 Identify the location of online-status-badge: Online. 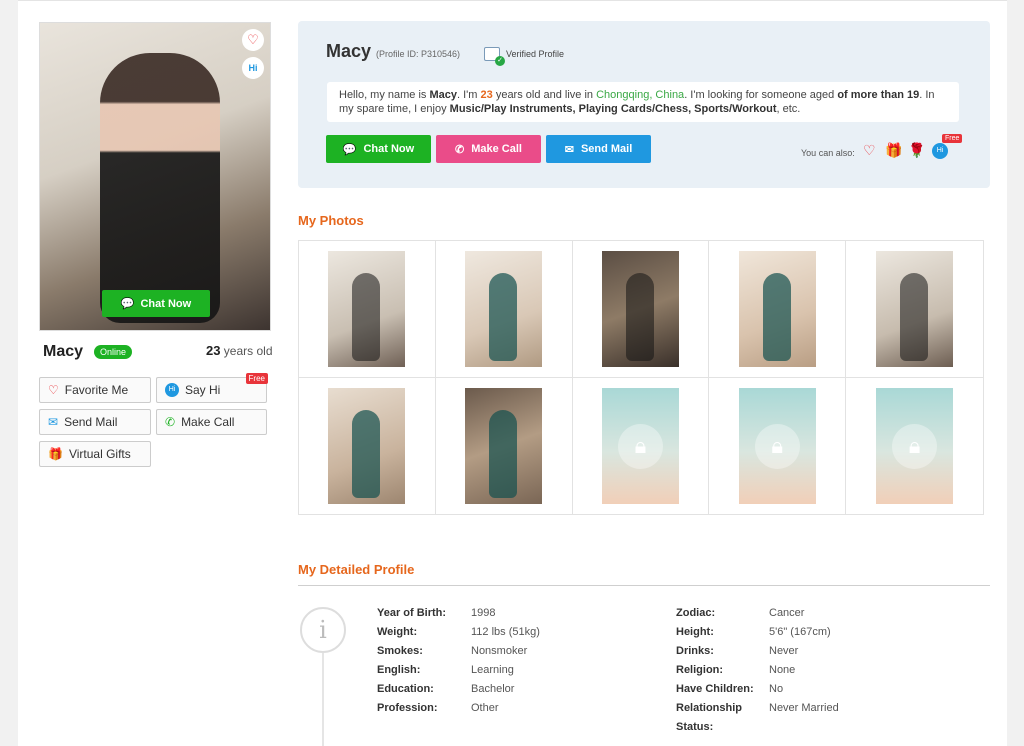
(113, 352).